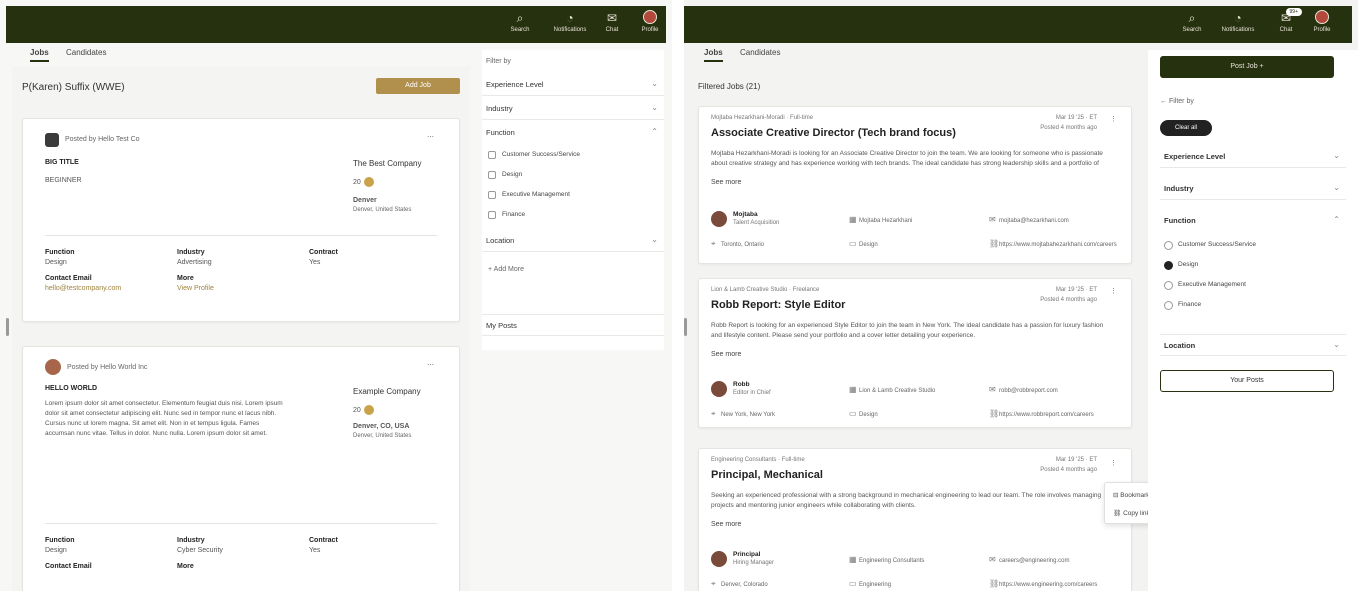 The image size is (1358, 591). I want to click on poster-avatar, so click(719, 219).